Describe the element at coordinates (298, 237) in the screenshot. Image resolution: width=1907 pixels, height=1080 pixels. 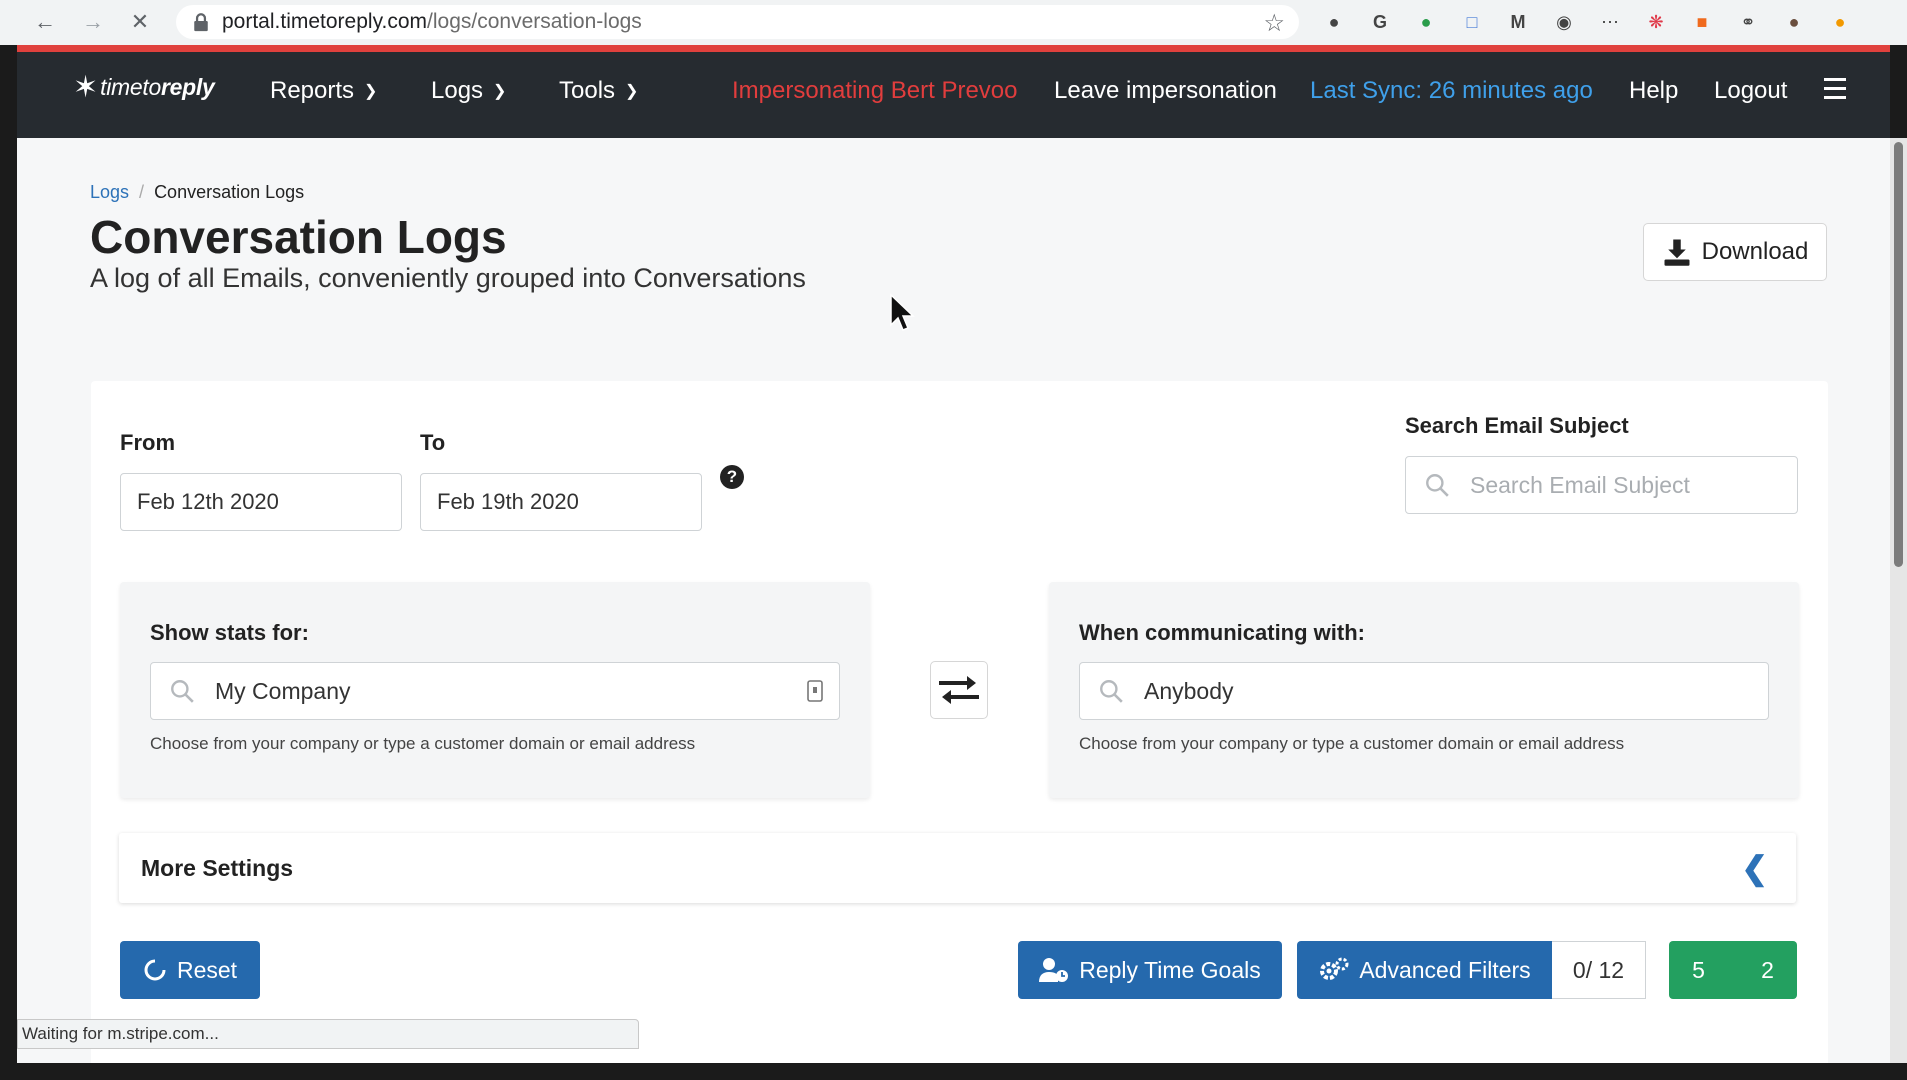
I see `page-title: Conversation Logs` at that location.